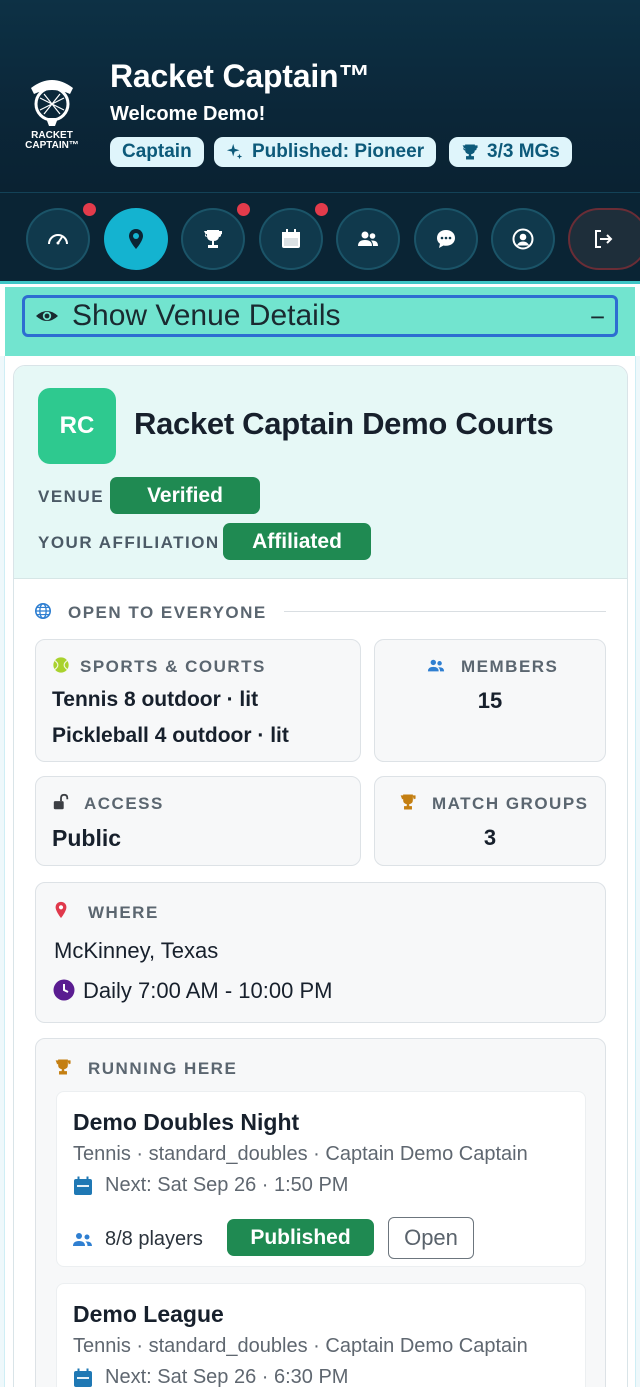 Image resolution: width=640 pixels, height=1387 pixels. Describe the element at coordinates (47, 316) in the screenshot. I see `eye-icon` at that location.